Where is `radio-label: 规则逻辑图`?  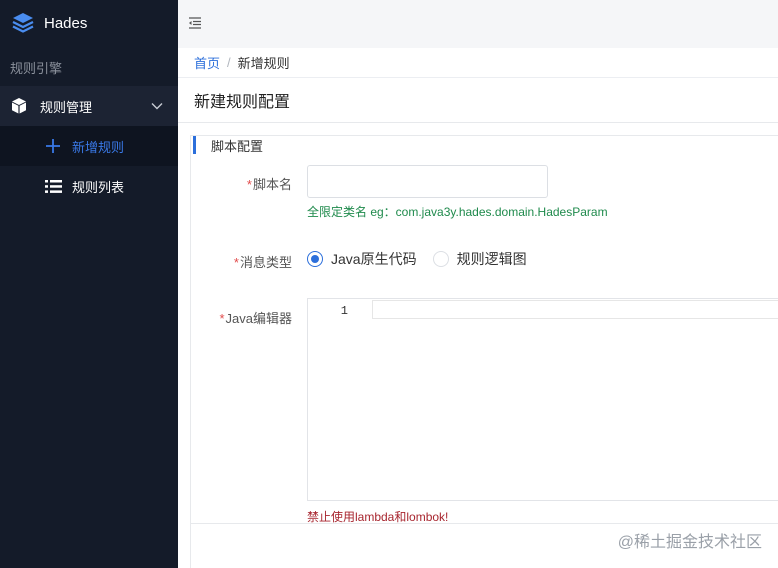
radio-label: 规则逻辑图 is located at coordinates (491, 259).